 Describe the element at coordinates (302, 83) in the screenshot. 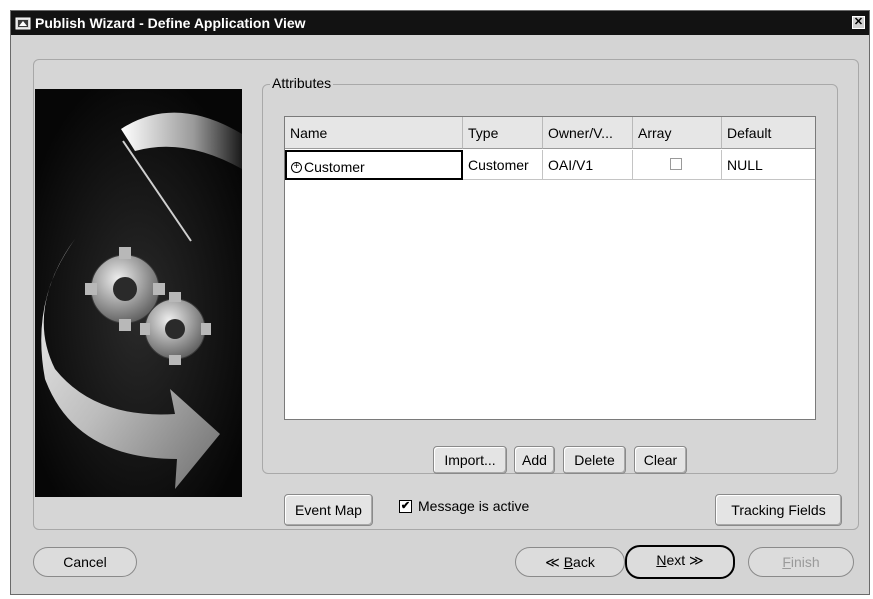

I see `attributes-group-label: Attributes` at that location.